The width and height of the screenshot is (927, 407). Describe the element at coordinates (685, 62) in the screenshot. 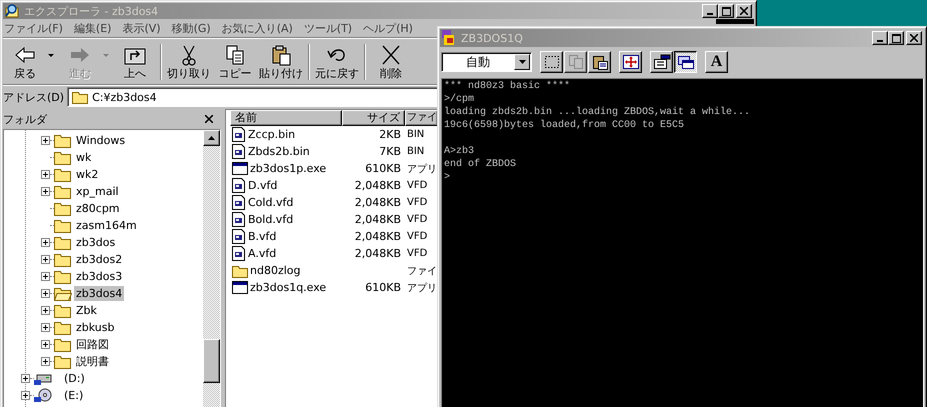

I see `windows-icon` at that location.